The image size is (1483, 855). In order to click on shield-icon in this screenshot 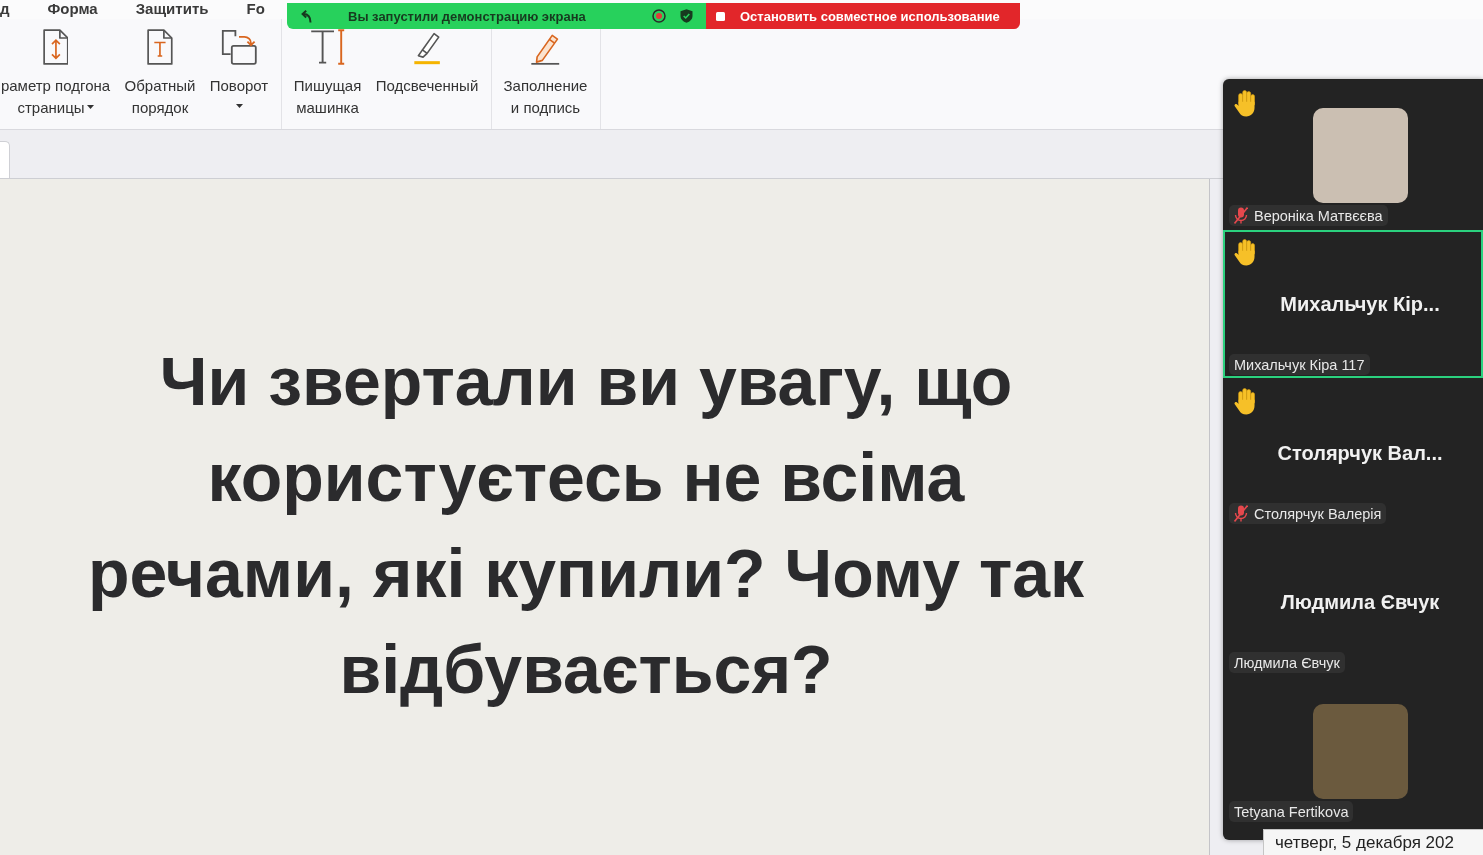, I will do `click(686, 16)`.